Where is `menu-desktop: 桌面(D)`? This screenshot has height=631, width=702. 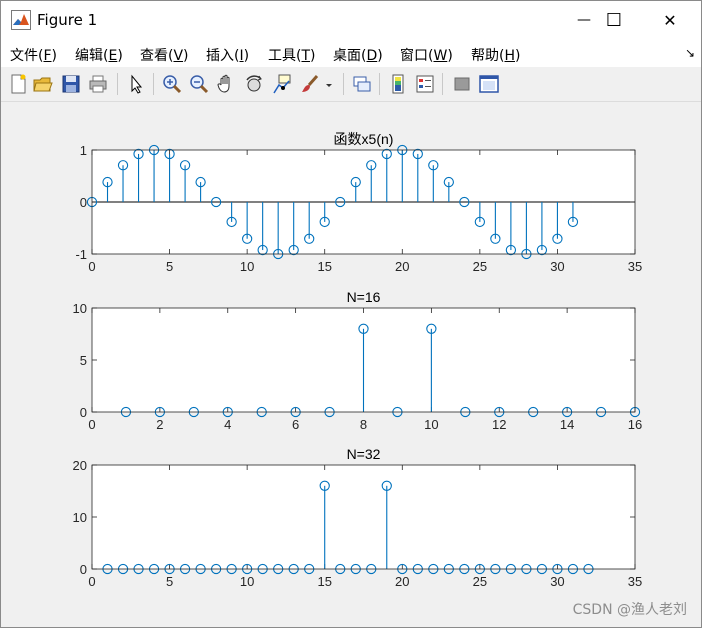
menu-desktop: 桌面(D) is located at coordinates (358, 55).